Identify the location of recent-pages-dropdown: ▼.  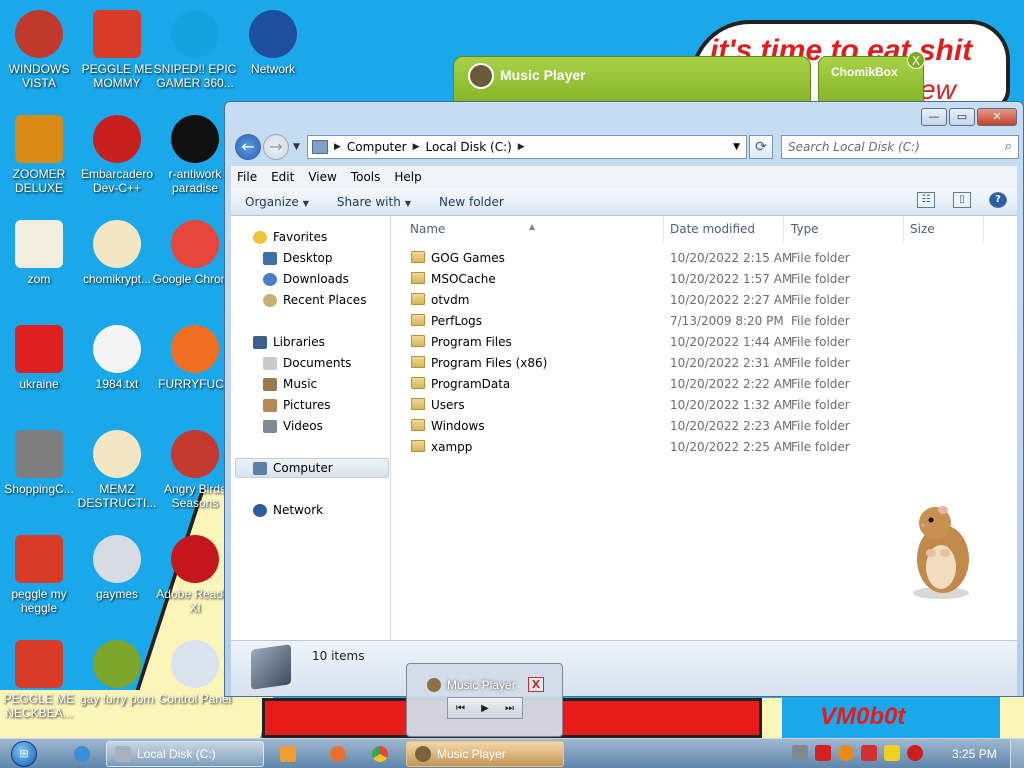
(296, 147).